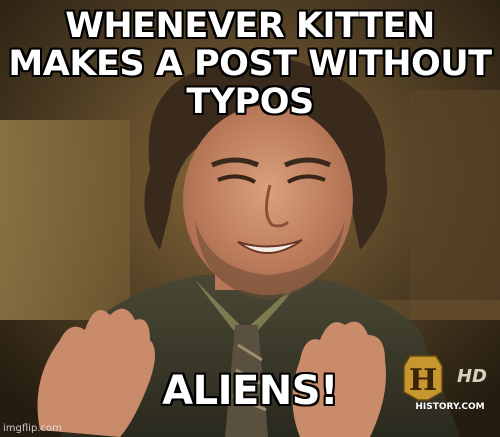  I want to click on background-panel-right, so click(455, 205).